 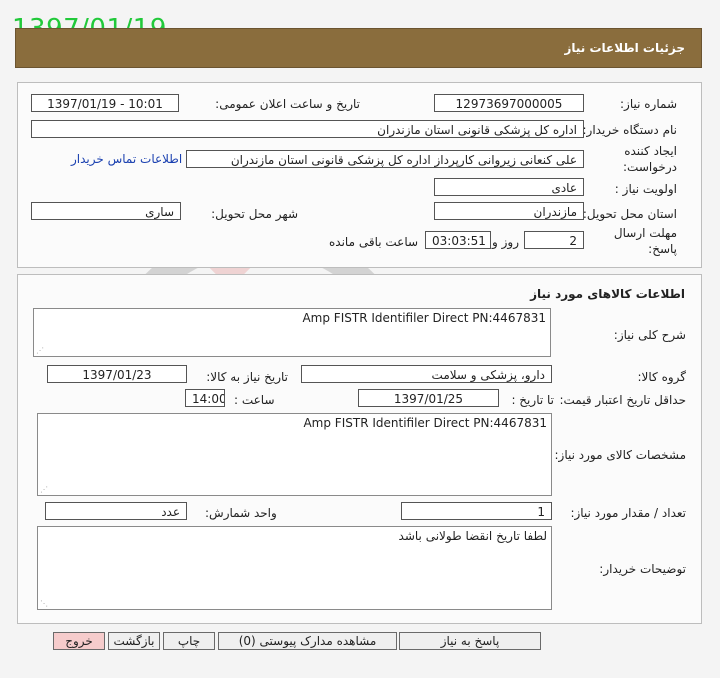 I want to click on need-date-label: تاریخ نیاز به کالا:, so click(x=247, y=377).